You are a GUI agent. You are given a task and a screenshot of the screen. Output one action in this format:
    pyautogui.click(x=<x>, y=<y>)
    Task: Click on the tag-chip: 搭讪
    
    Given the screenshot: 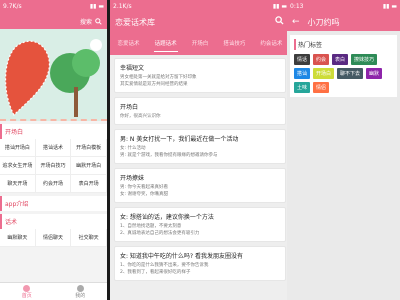 What is the action you would take?
    pyautogui.click(x=302, y=73)
    